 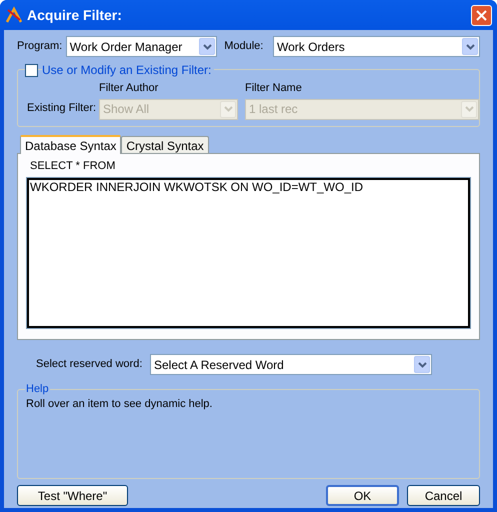 I want to click on program-label: Program:, so click(x=40, y=46).